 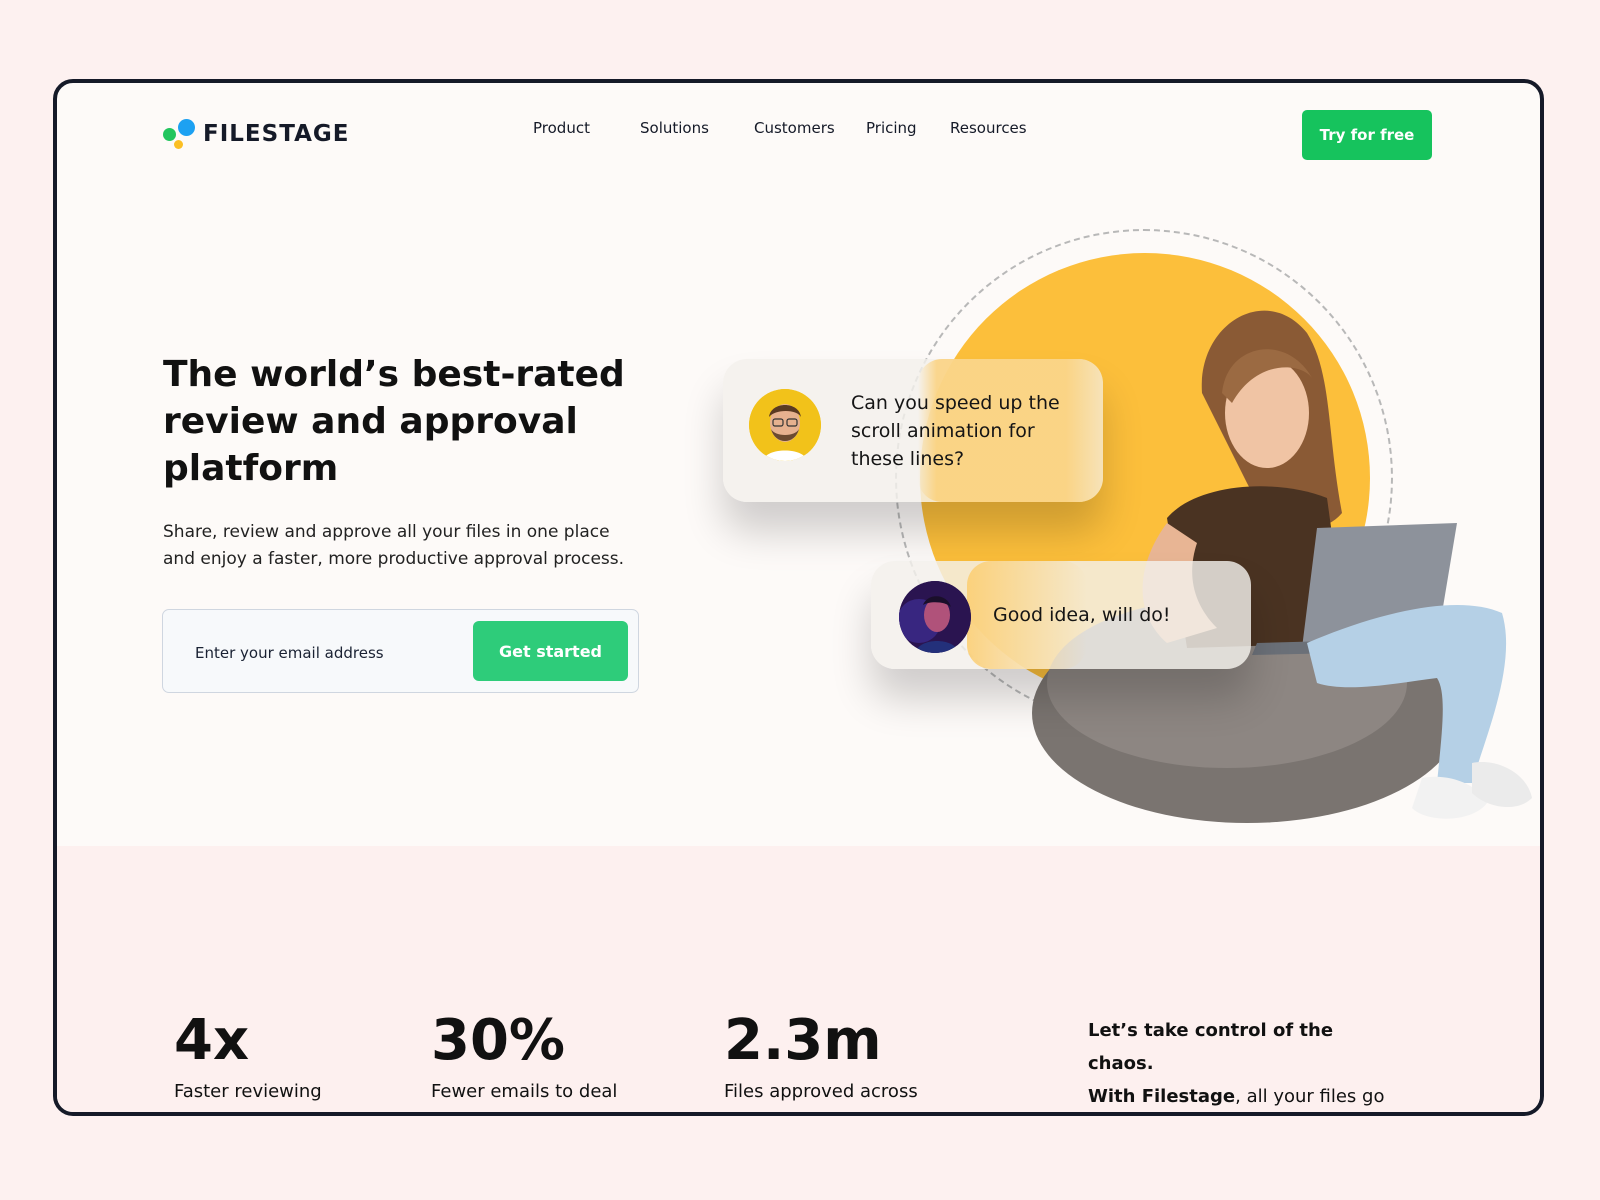 What do you see at coordinates (325, 653) in the screenshot?
I see `email-input` at bounding box center [325, 653].